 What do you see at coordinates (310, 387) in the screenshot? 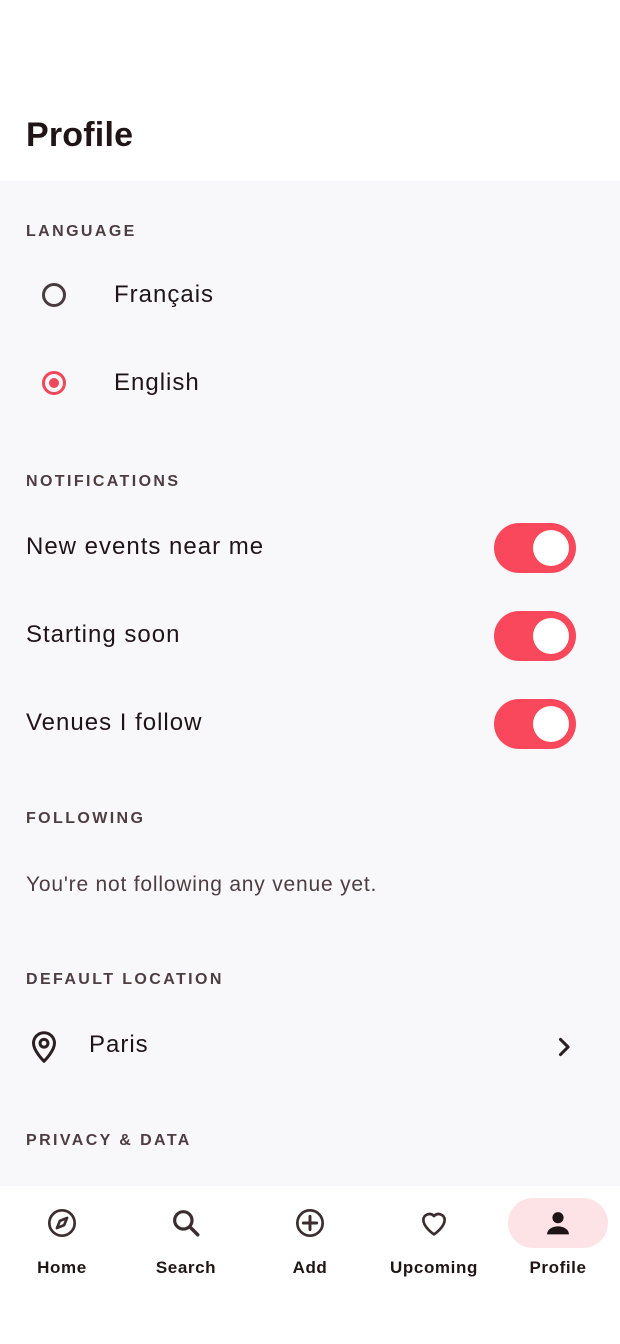
I see `language-option-english: English` at bounding box center [310, 387].